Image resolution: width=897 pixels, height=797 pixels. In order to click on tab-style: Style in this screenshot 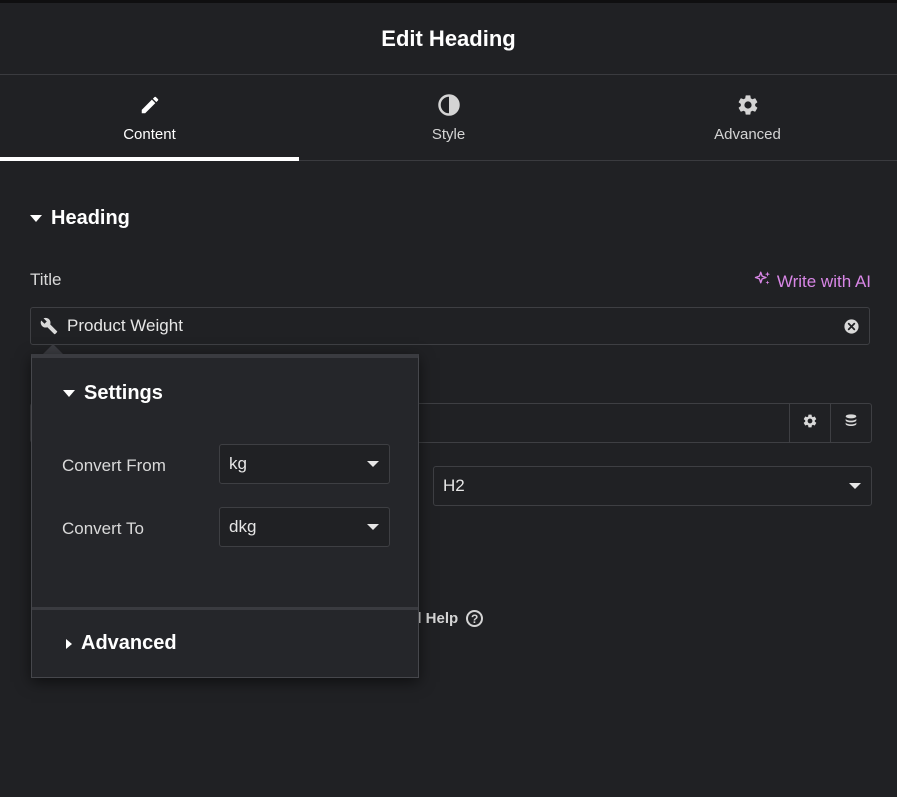, I will do `click(448, 117)`.